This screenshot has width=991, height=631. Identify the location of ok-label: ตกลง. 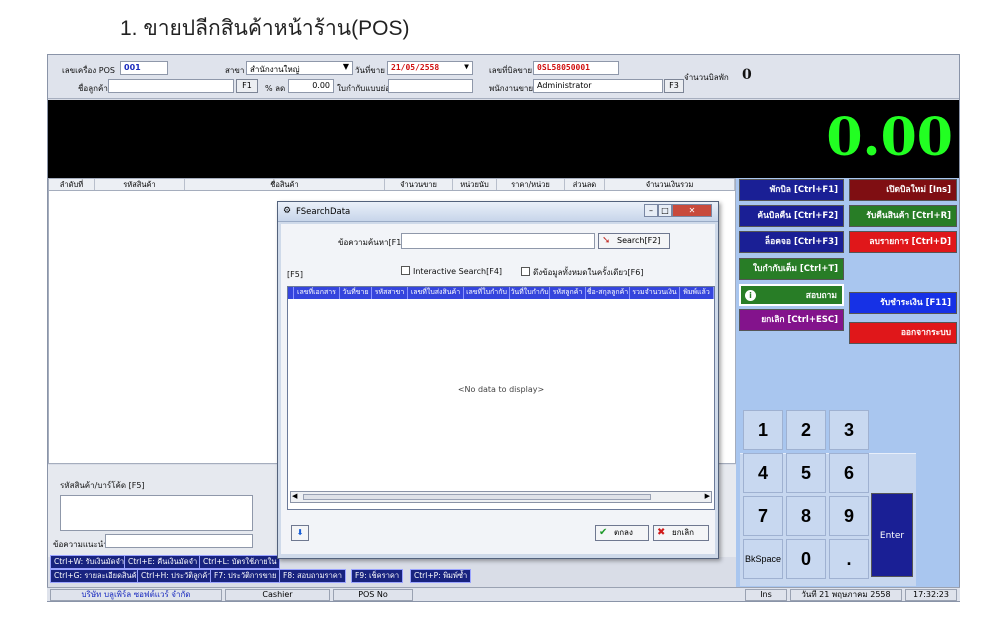
(623, 532).